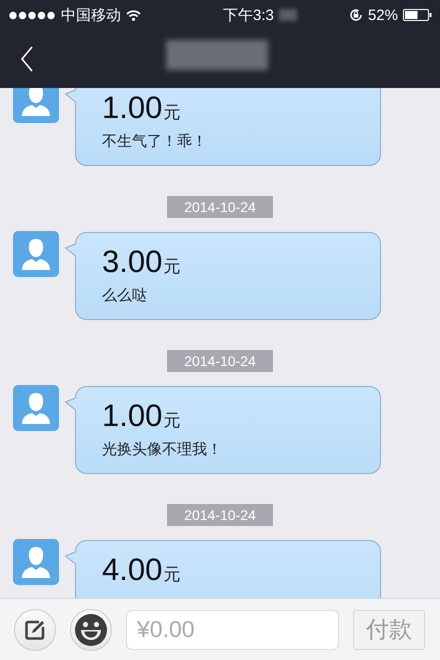 This screenshot has height=660, width=440. What do you see at coordinates (27, 59) in the screenshot?
I see `back-icon` at bounding box center [27, 59].